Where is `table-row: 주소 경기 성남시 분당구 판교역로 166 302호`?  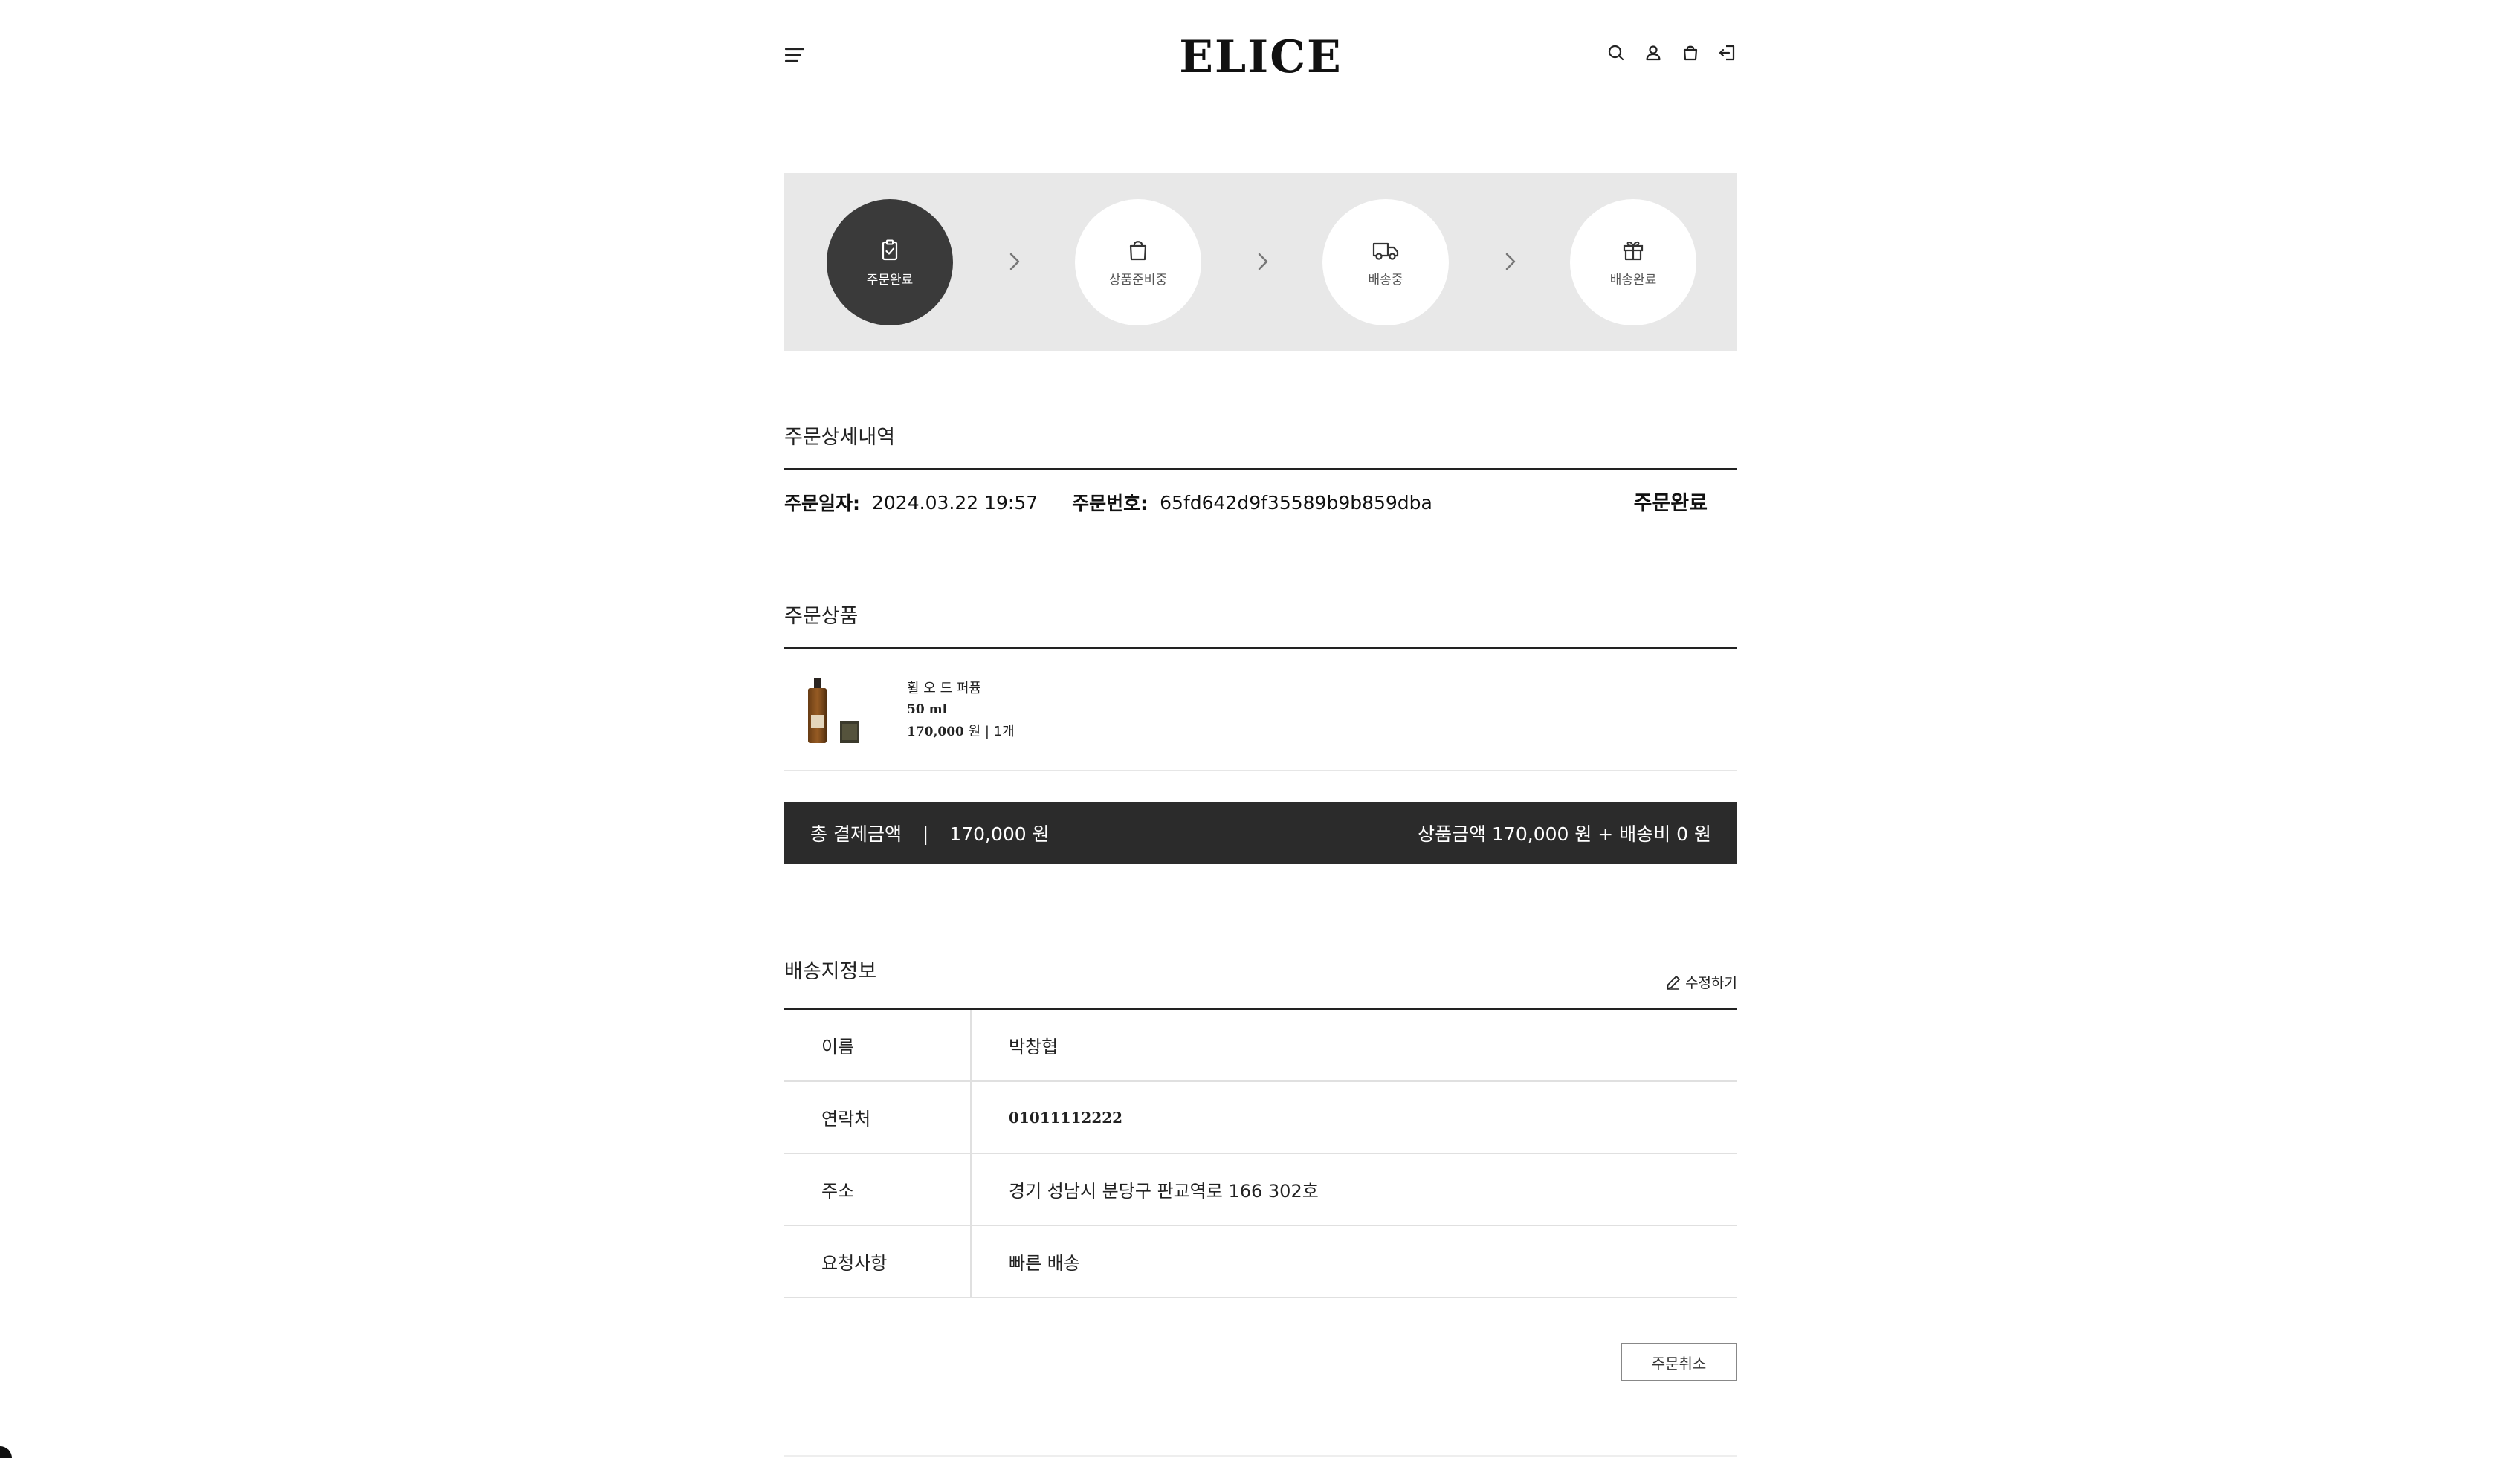 table-row: 주소 경기 성남시 분당구 판교역로 166 302호 is located at coordinates (1261, 1190).